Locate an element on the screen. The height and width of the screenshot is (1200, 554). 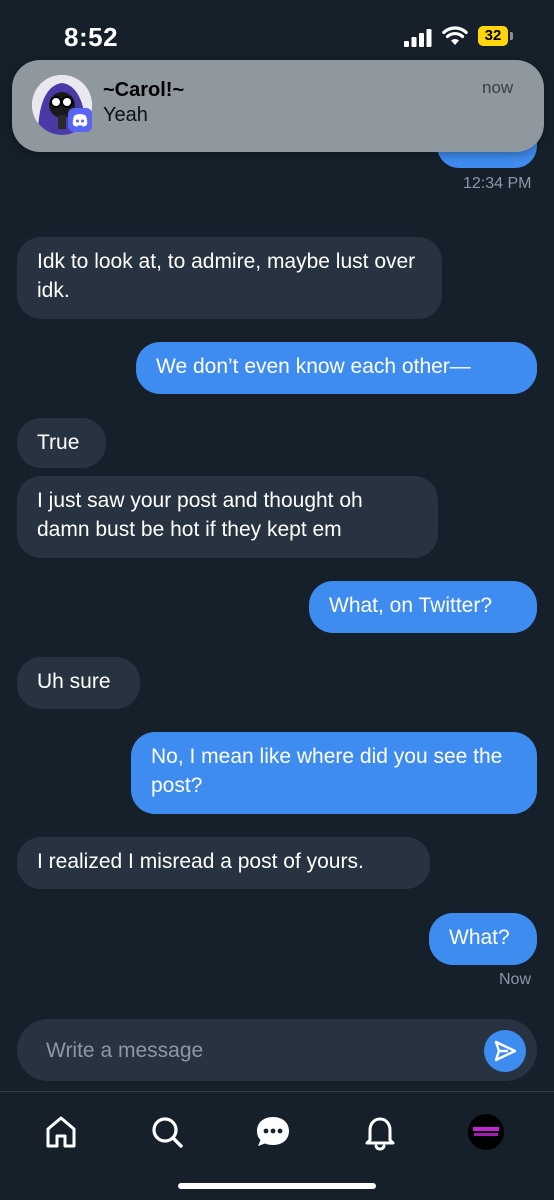
messages-icon is located at coordinates (273, 1131).